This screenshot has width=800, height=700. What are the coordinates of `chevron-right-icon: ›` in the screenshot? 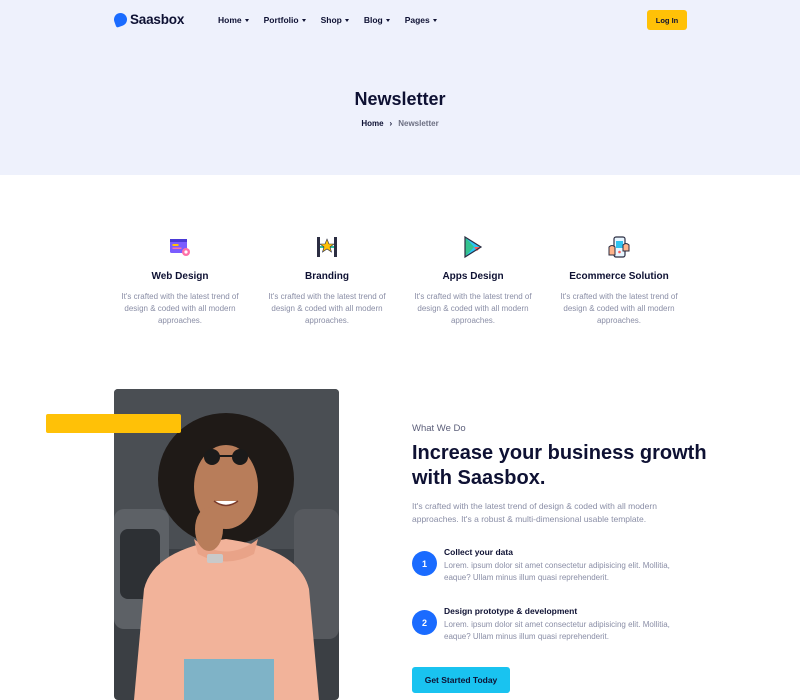 It's located at (391, 123).